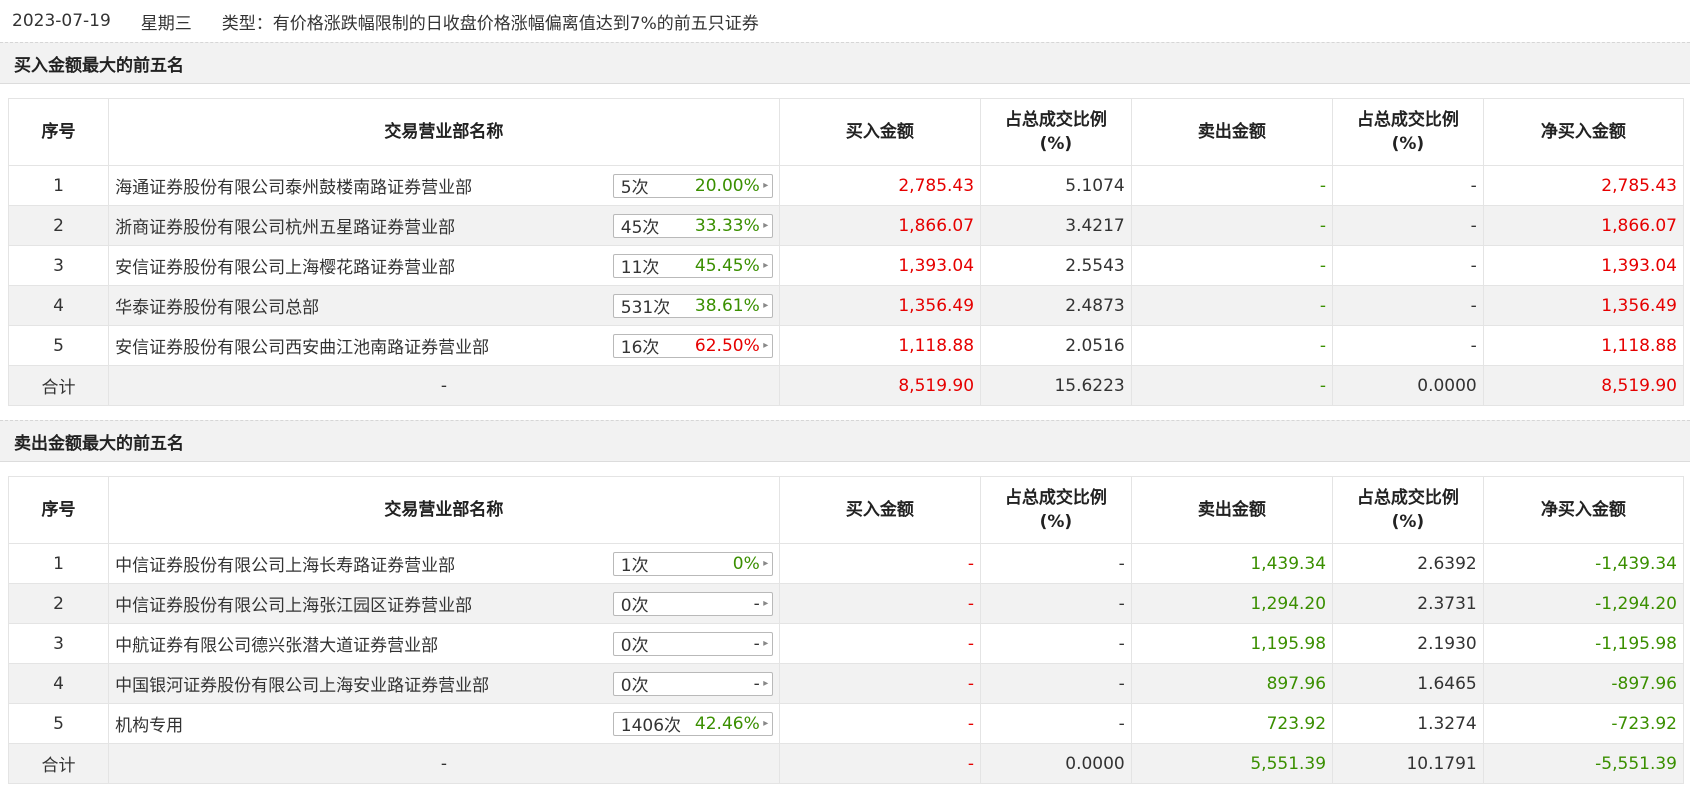  What do you see at coordinates (645, 308) in the screenshot?
I see `list-count: 531次` at bounding box center [645, 308].